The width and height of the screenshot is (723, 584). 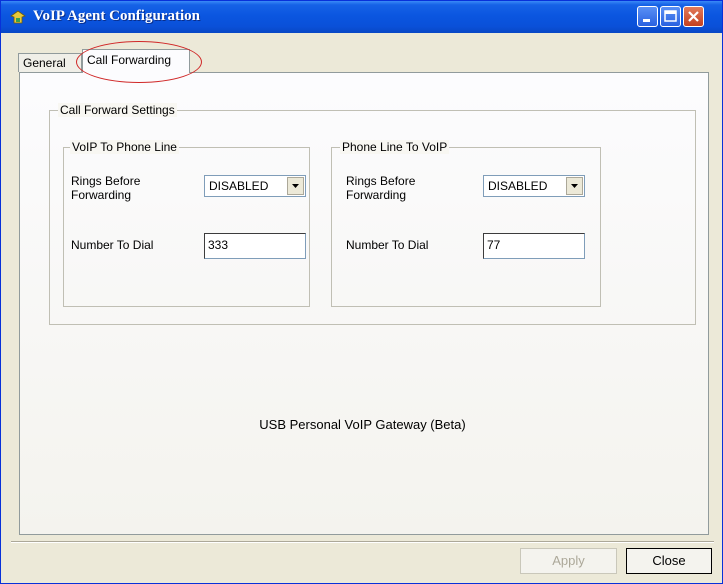 I want to click on close-window-button, so click(x=693, y=16).